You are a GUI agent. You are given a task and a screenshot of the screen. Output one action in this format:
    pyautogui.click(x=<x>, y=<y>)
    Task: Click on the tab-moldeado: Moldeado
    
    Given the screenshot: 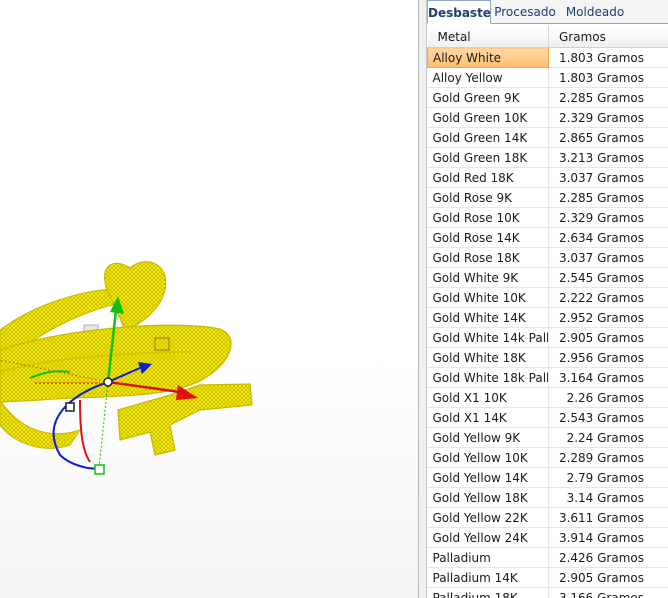 What is the action you would take?
    pyautogui.click(x=595, y=12)
    